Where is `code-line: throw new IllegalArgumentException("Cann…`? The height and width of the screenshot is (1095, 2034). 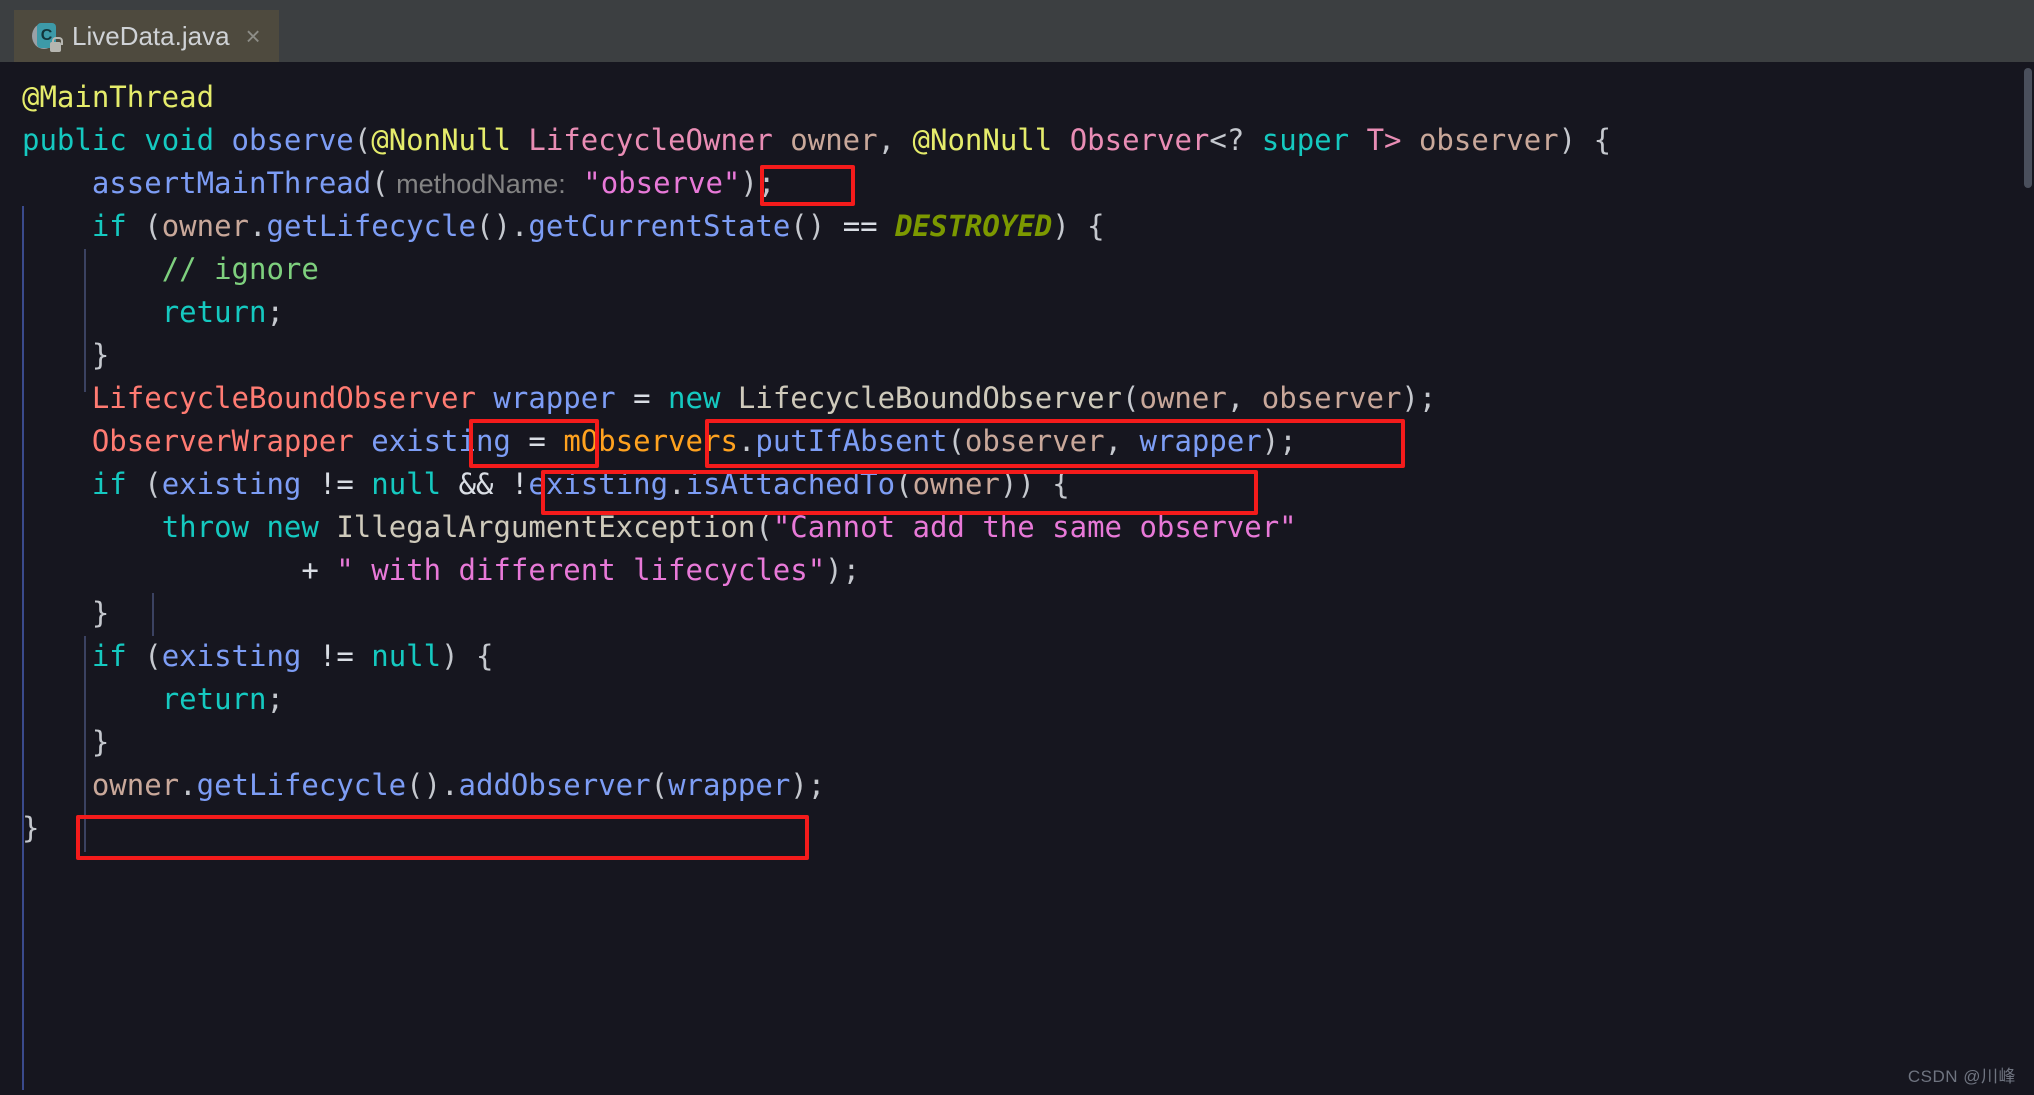 code-line: throw new IllegalArgumentException("Cann… is located at coordinates (1017, 527).